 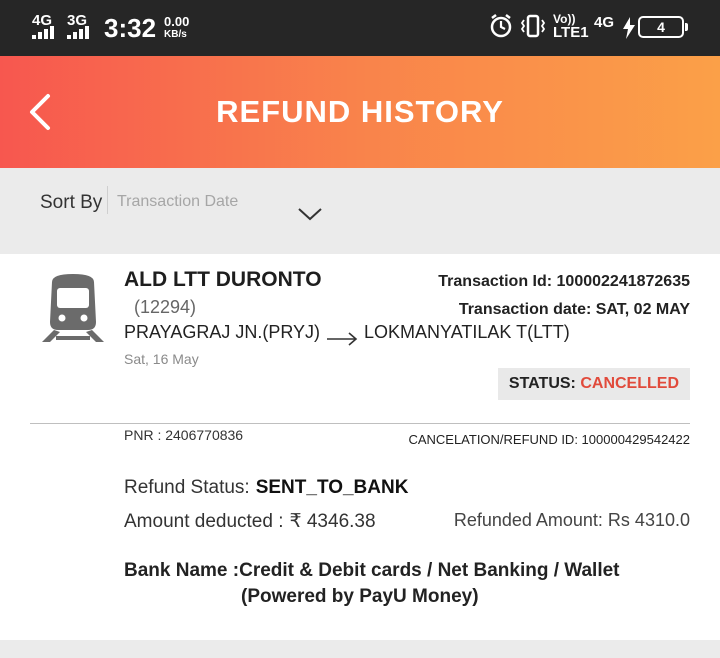 I want to click on network-speed: 0.00 KB/s, so click(x=176, y=28).